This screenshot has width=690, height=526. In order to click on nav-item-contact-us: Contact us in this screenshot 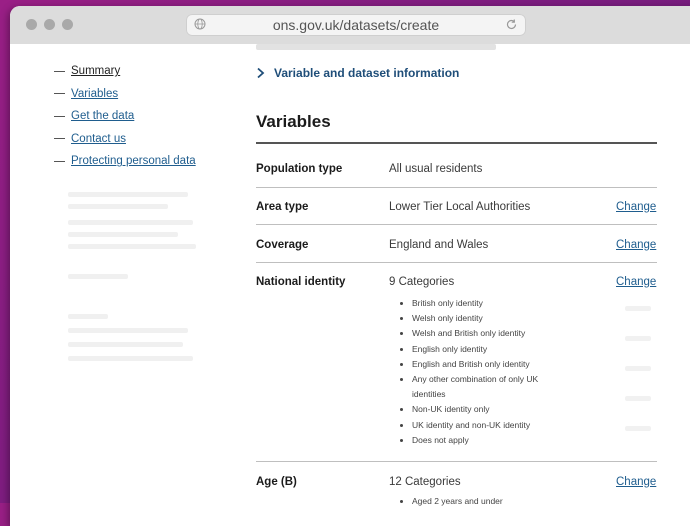, I will do `click(125, 139)`.